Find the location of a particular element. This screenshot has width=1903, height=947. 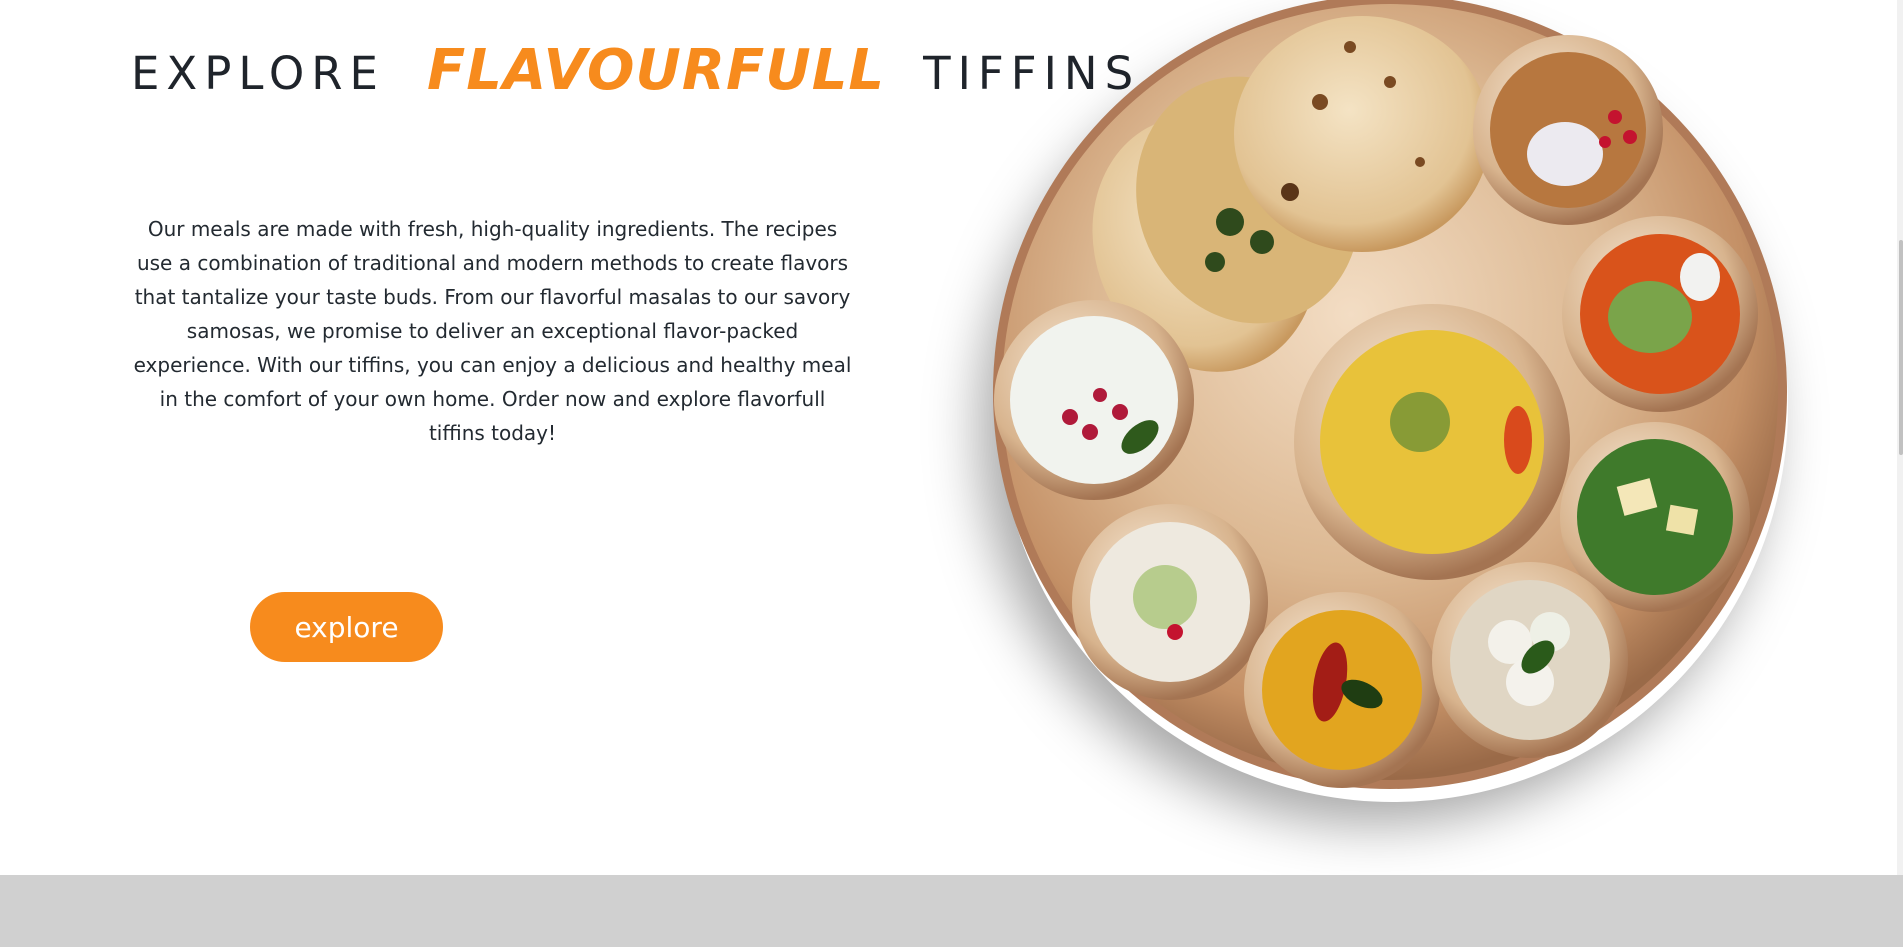

bowl-raita-icon is located at coordinates (1094, 400).